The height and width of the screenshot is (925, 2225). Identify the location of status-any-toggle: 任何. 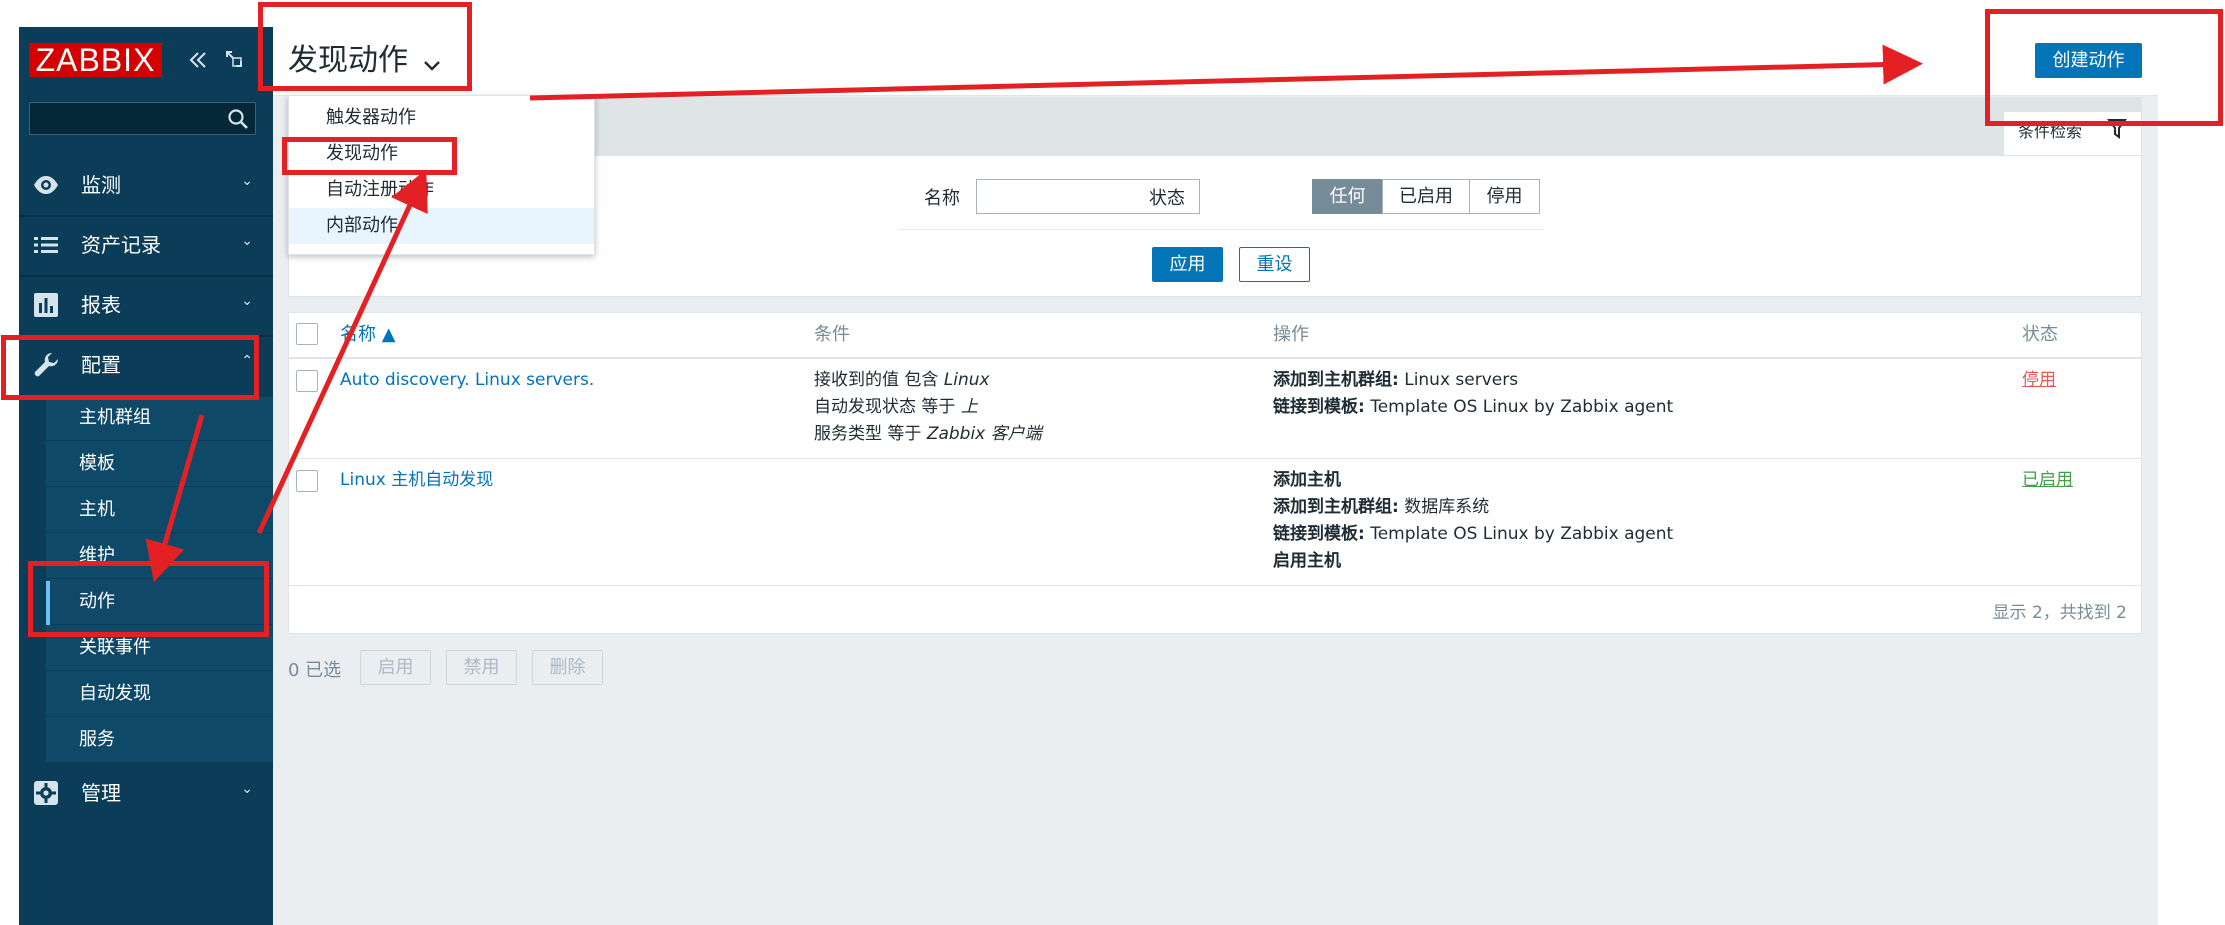
(1347, 196).